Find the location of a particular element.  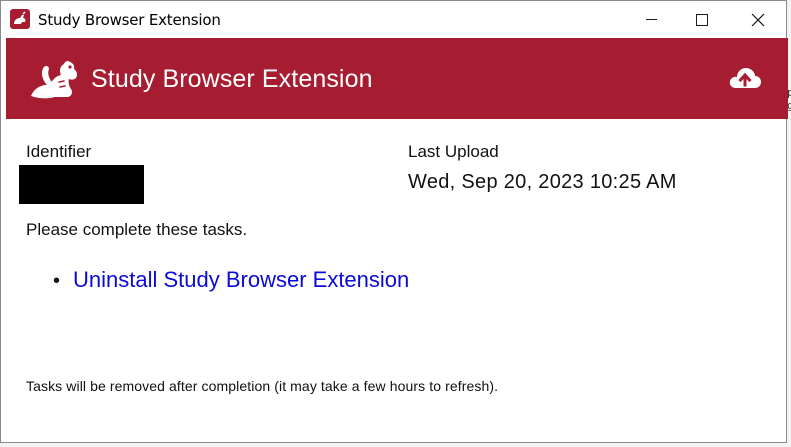

window-title: Study Browser Extension is located at coordinates (129, 20).